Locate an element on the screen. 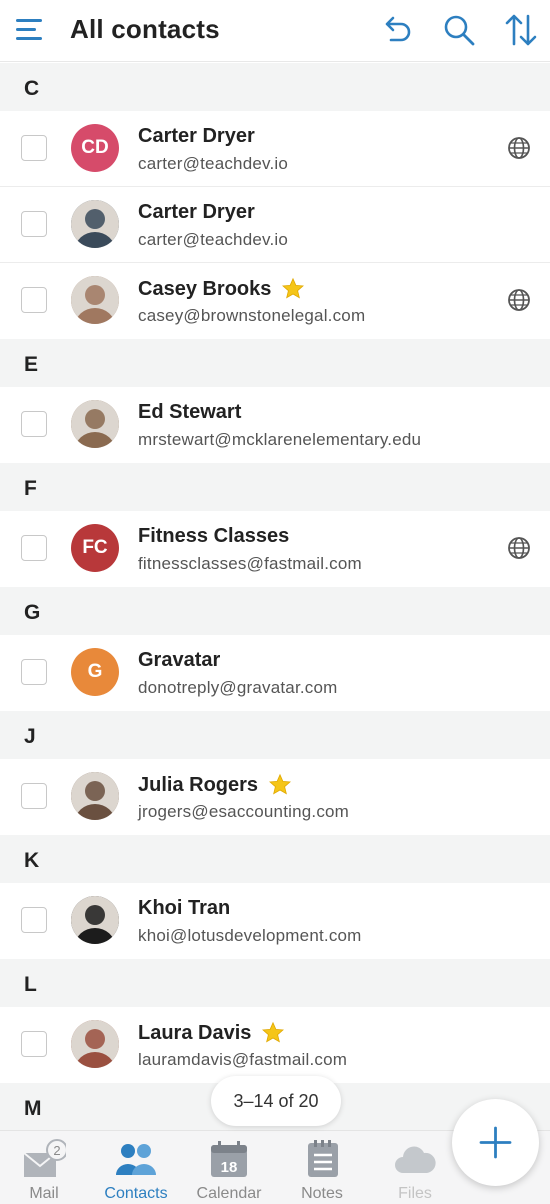 The height and width of the screenshot is (1204, 550). nav-contacts-label: Contacts is located at coordinates (136, 1193).